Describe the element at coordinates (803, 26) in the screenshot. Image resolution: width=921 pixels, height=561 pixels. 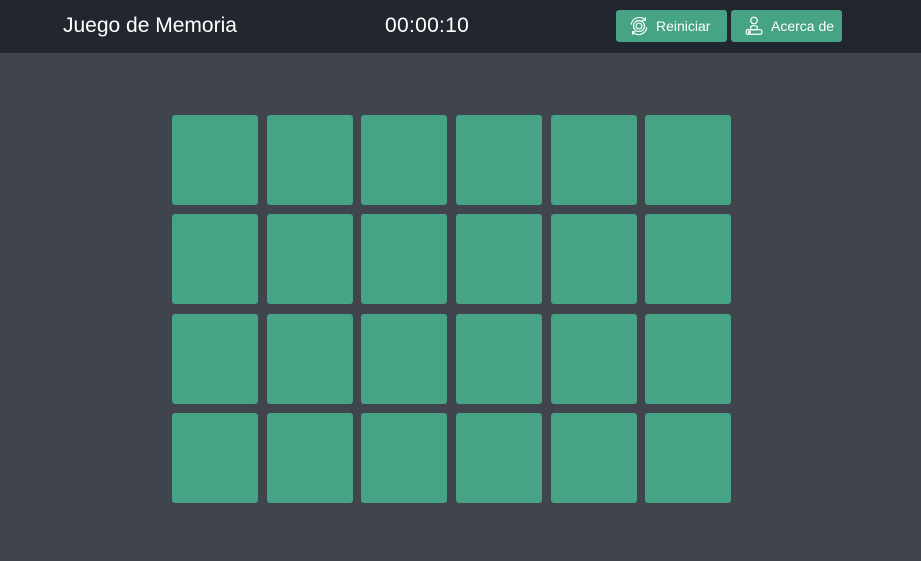
I see `about-label: Acerca de` at that location.